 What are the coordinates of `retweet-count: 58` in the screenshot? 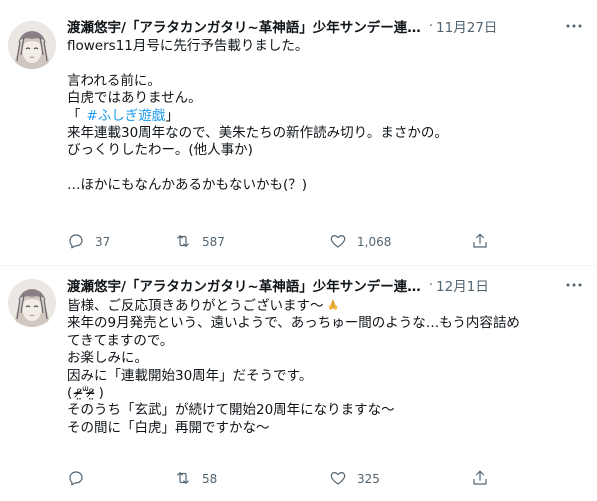 It's located at (210, 479).